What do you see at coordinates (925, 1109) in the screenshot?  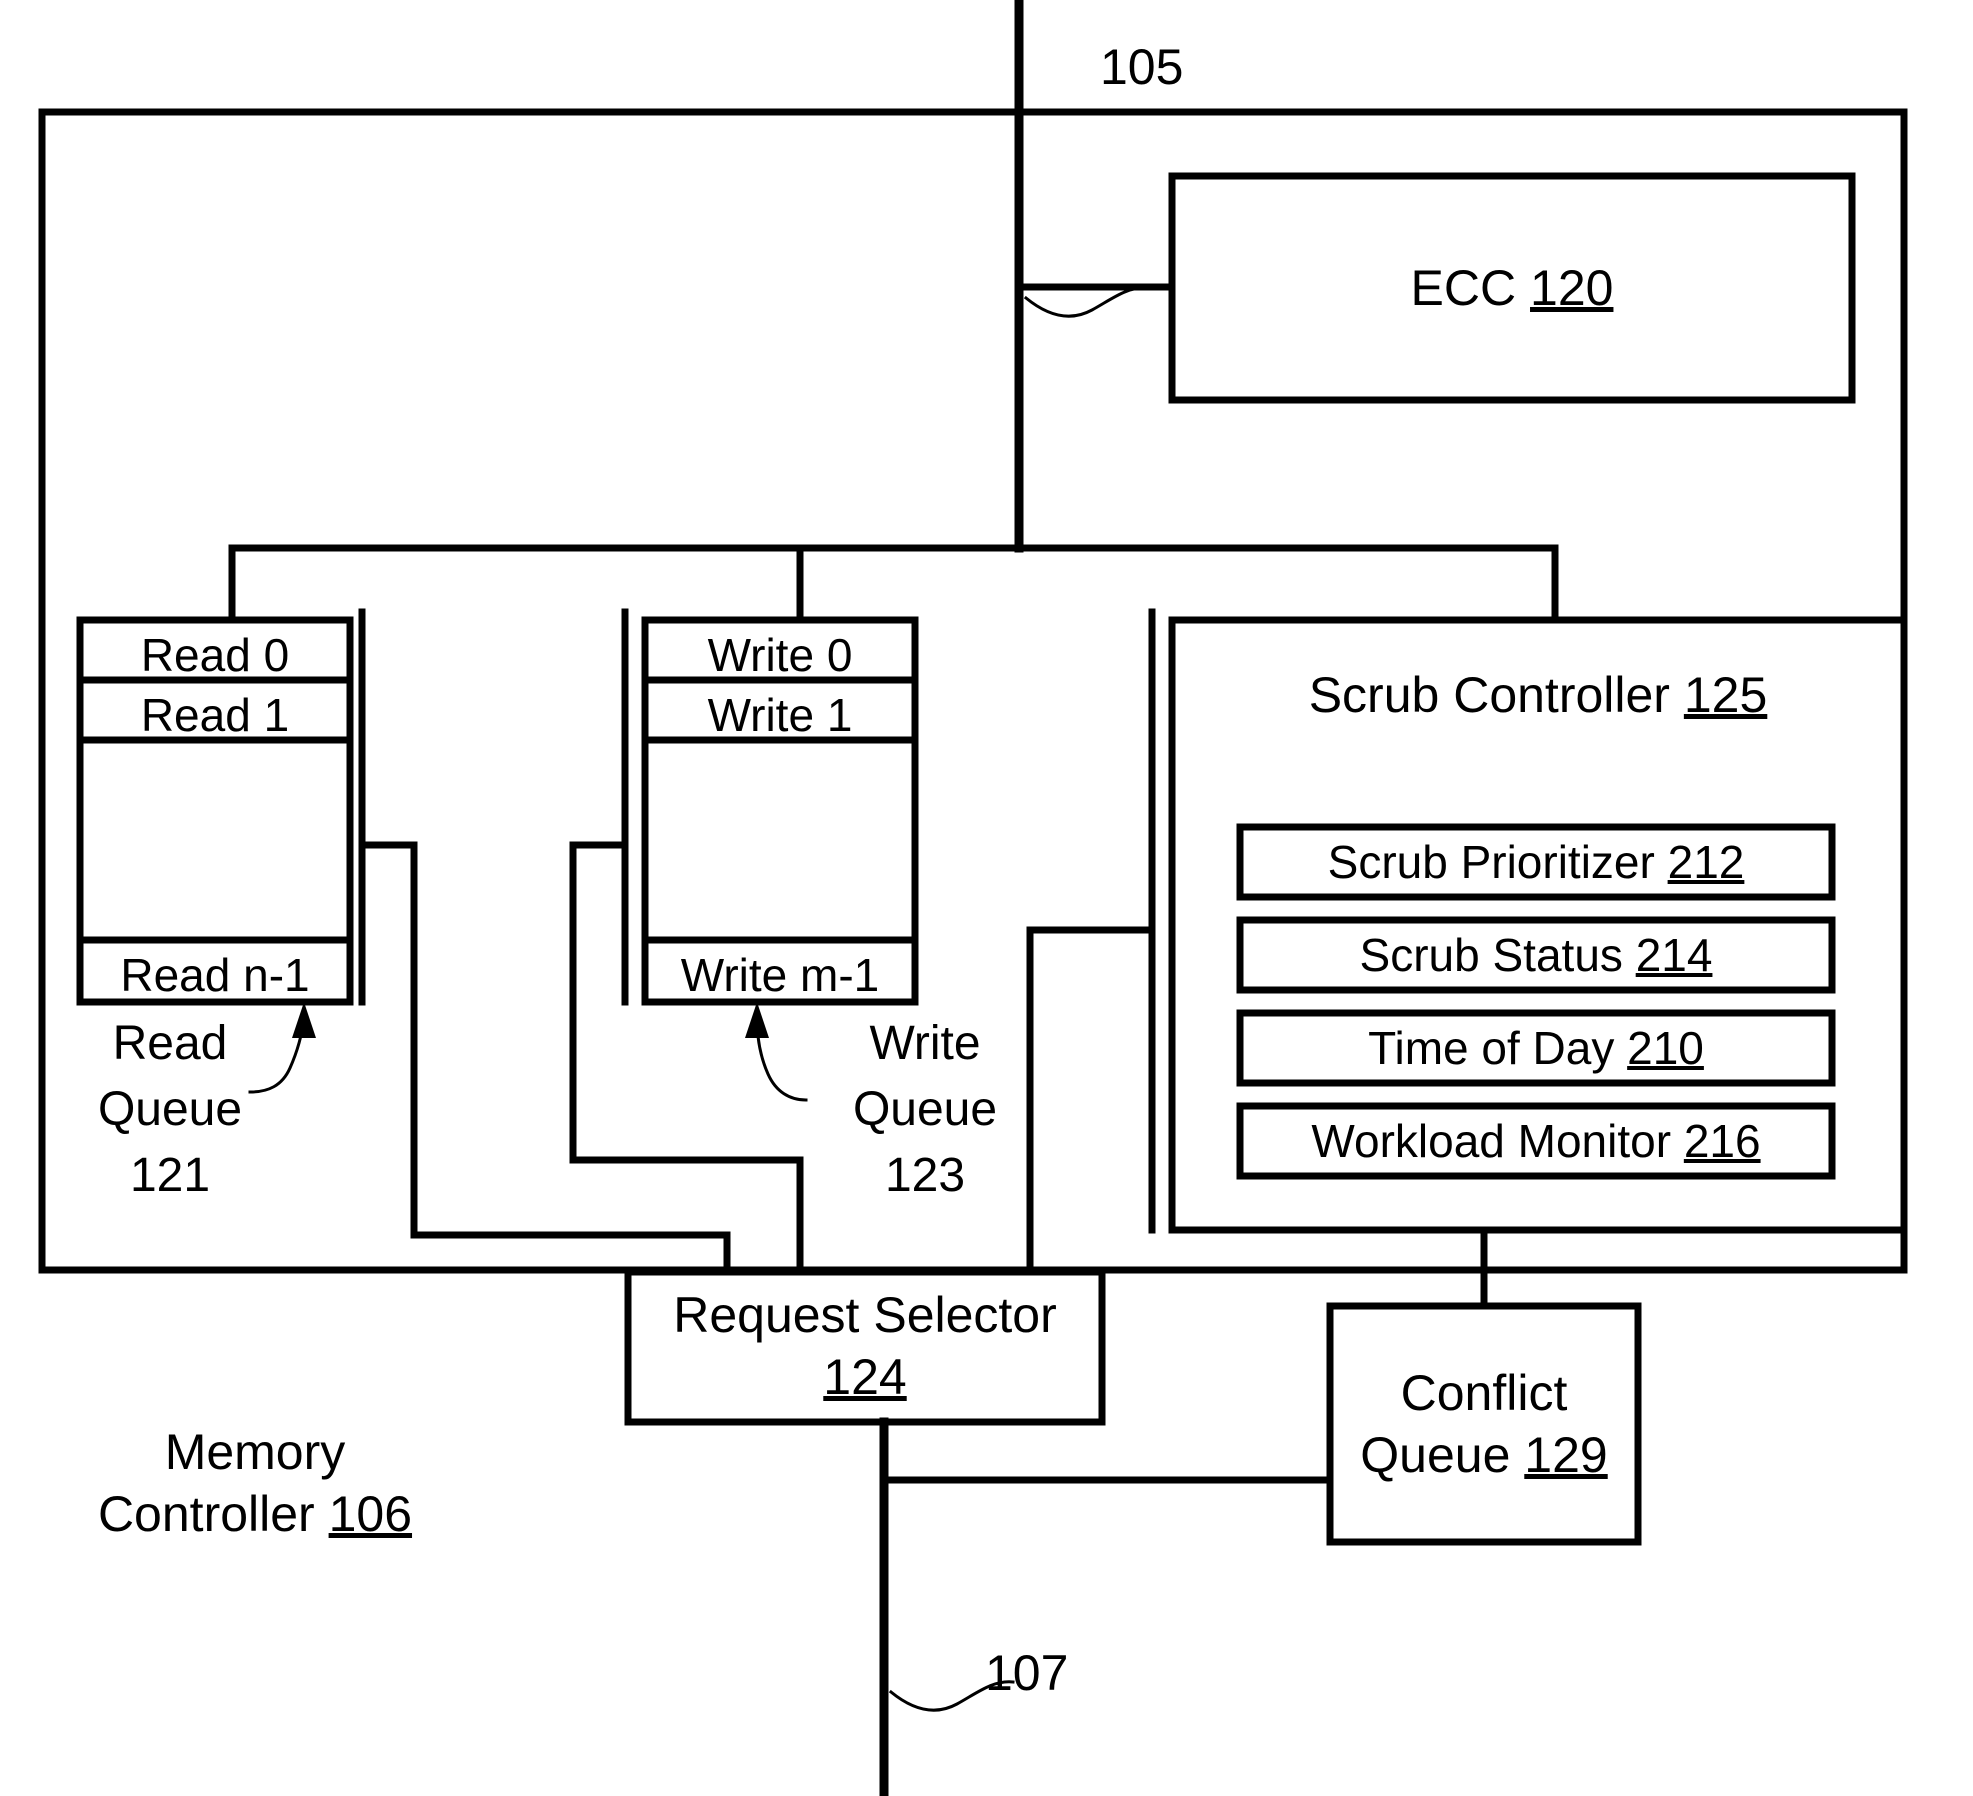 I see `write-queue-caption-line2: Queue` at bounding box center [925, 1109].